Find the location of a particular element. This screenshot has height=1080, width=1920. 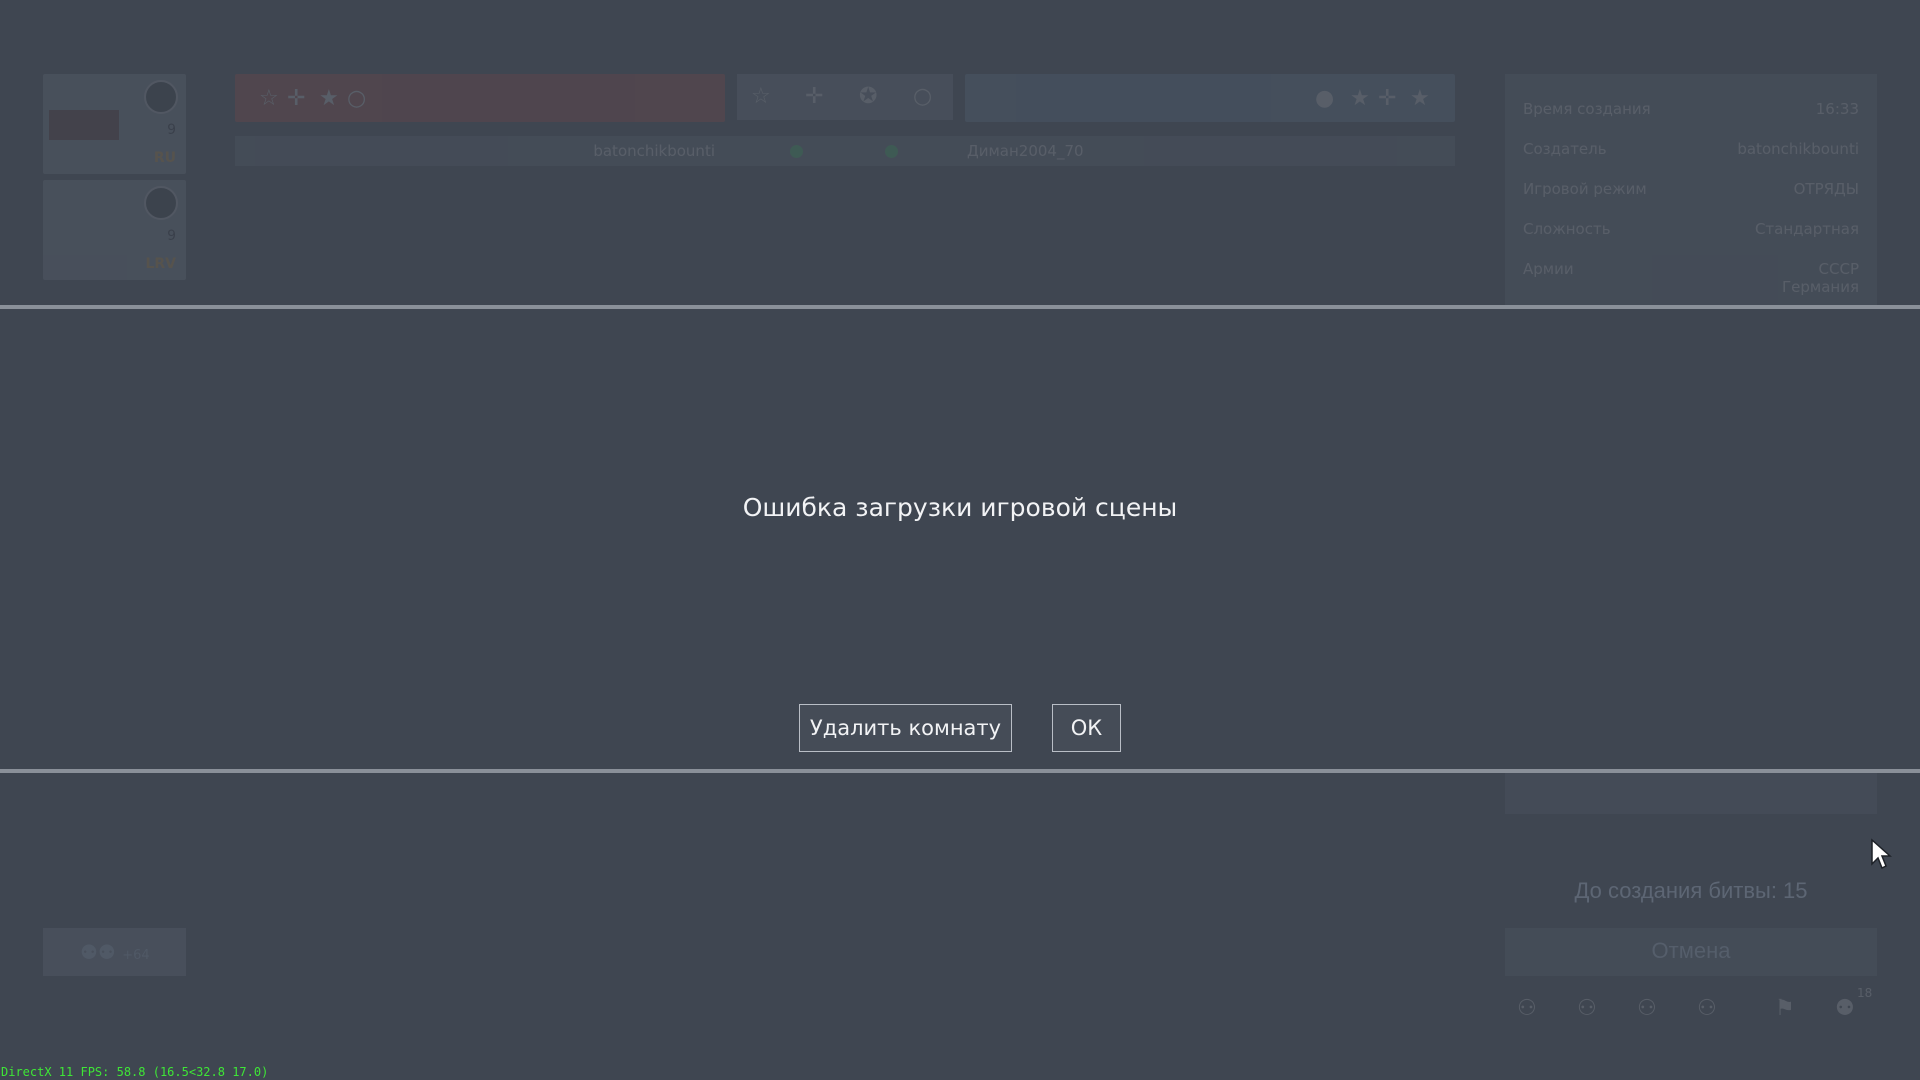

faction-tabs: ☆ ✛ ✪ ○ is located at coordinates (845, 97).